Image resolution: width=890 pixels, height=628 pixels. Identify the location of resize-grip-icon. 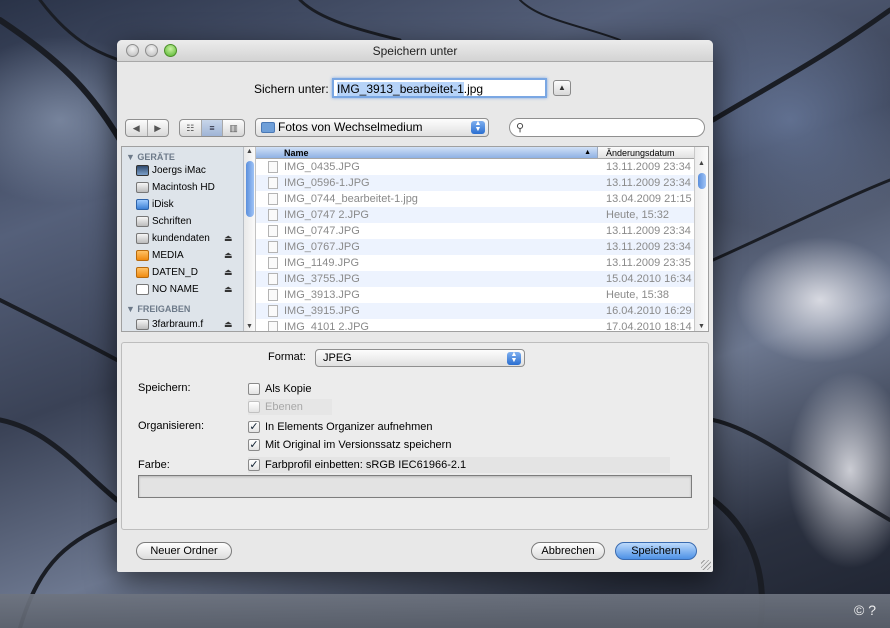
(706, 565).